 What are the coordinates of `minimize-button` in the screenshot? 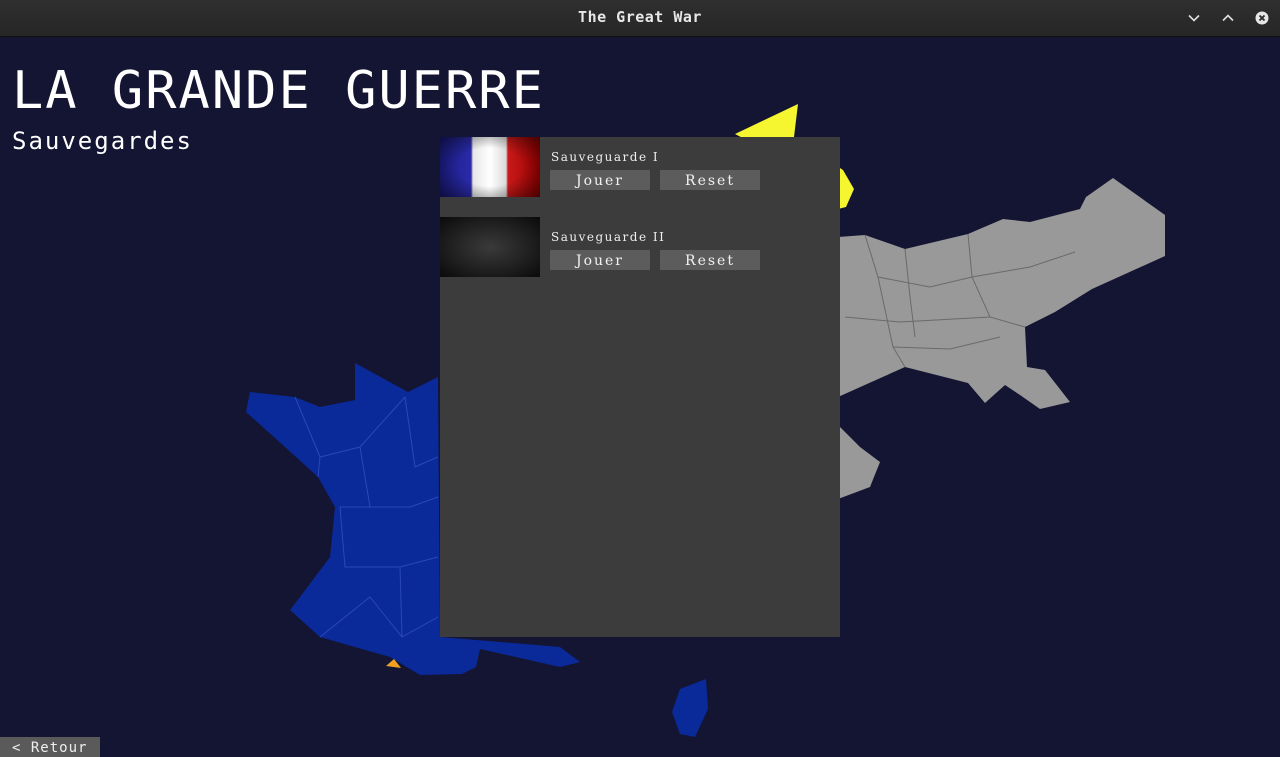 It's located at (1194, 18).